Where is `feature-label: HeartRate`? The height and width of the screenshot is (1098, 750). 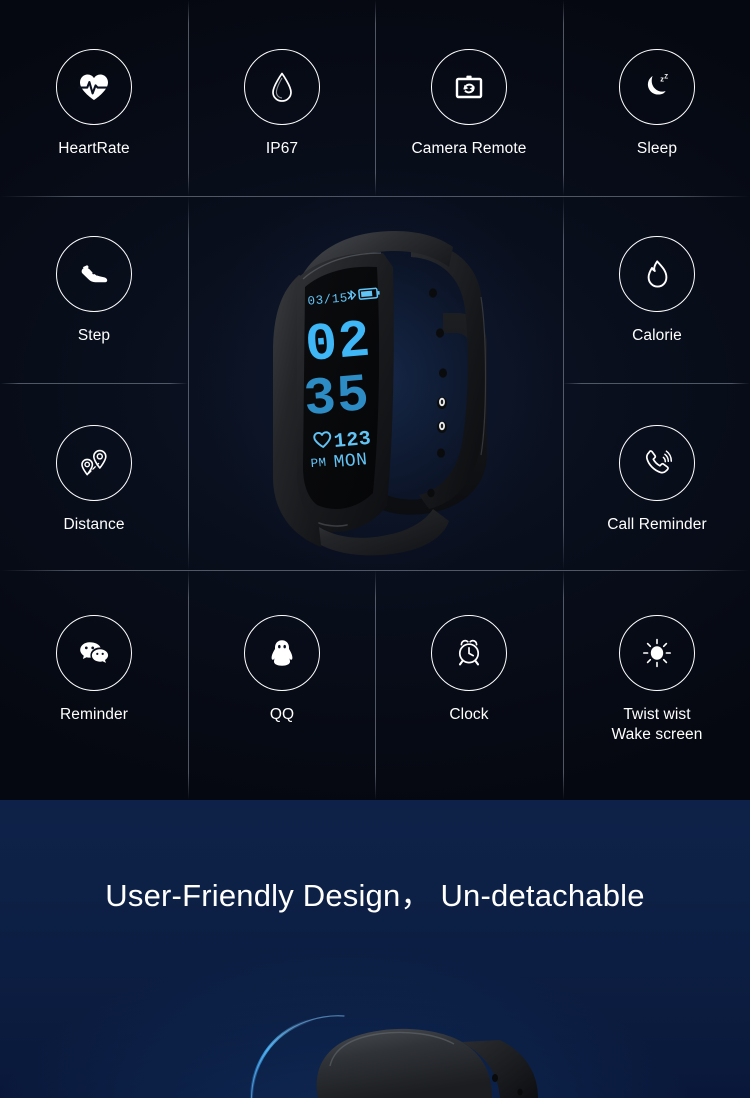
feature-label: HeartRate is located at coordinates (94, 148).